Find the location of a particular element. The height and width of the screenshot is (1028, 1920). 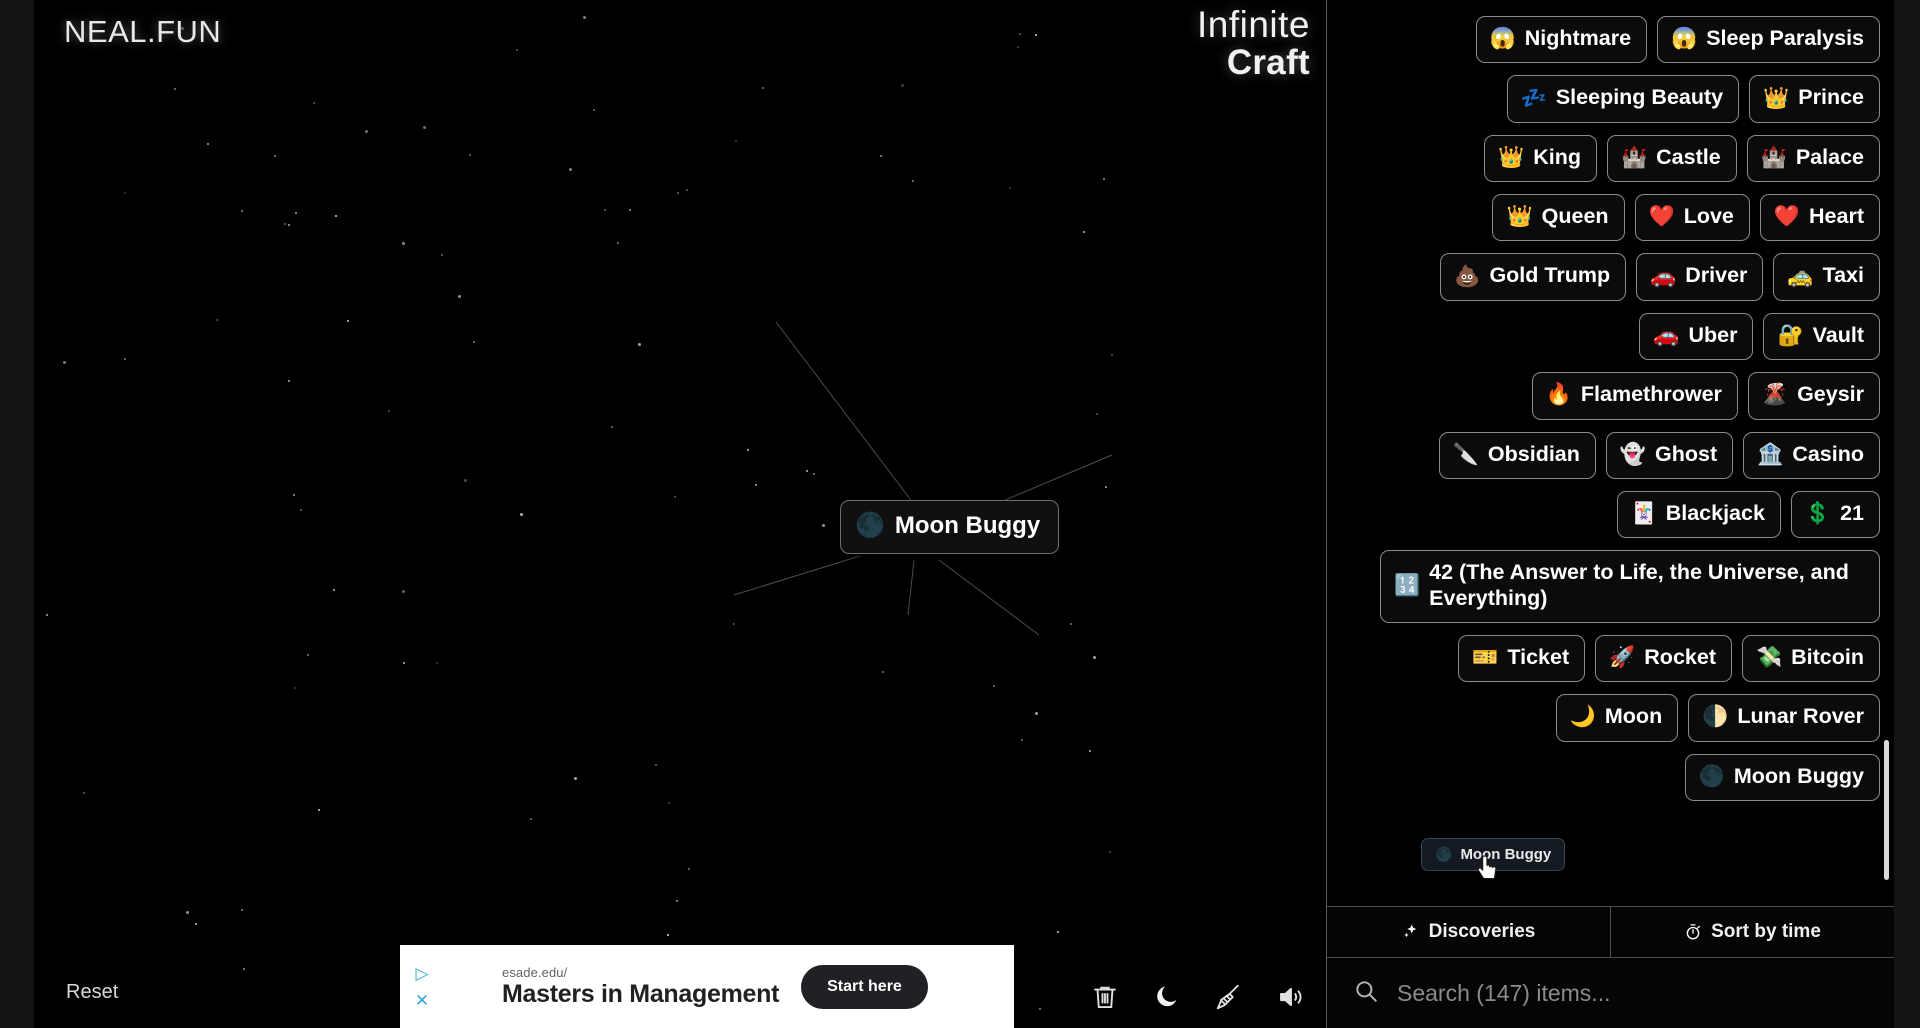

search-bar is located at coordinates (1610, 993).